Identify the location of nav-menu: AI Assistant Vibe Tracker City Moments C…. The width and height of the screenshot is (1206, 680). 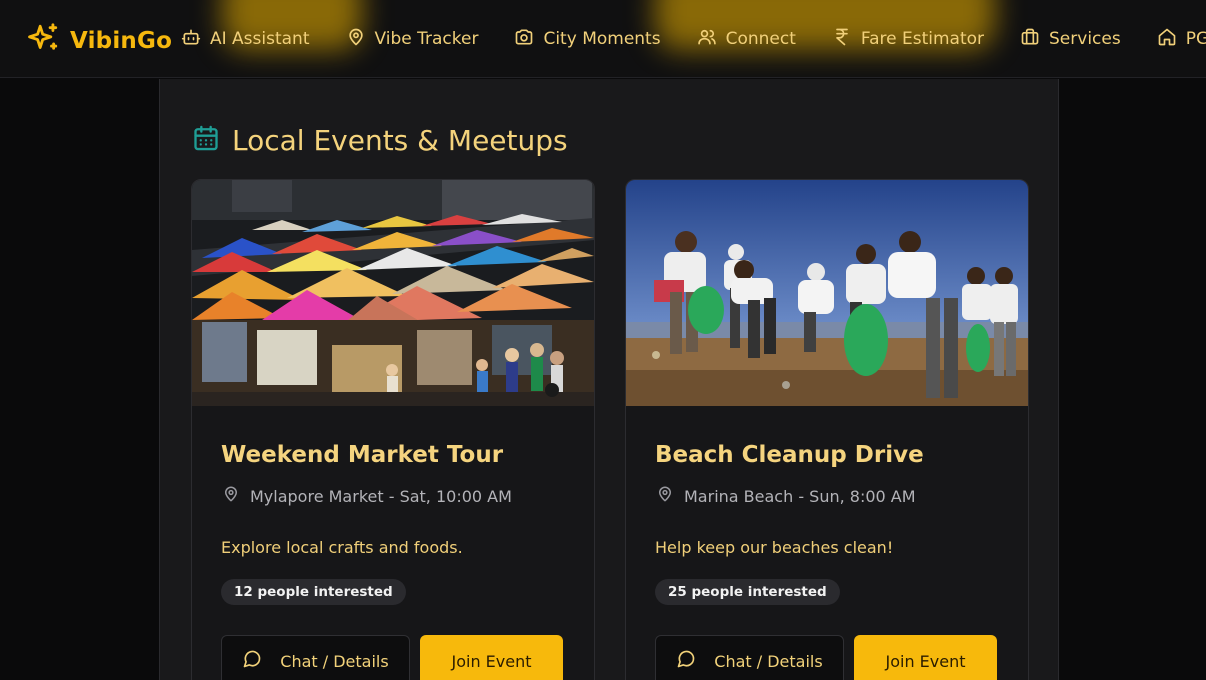
(693, 38).